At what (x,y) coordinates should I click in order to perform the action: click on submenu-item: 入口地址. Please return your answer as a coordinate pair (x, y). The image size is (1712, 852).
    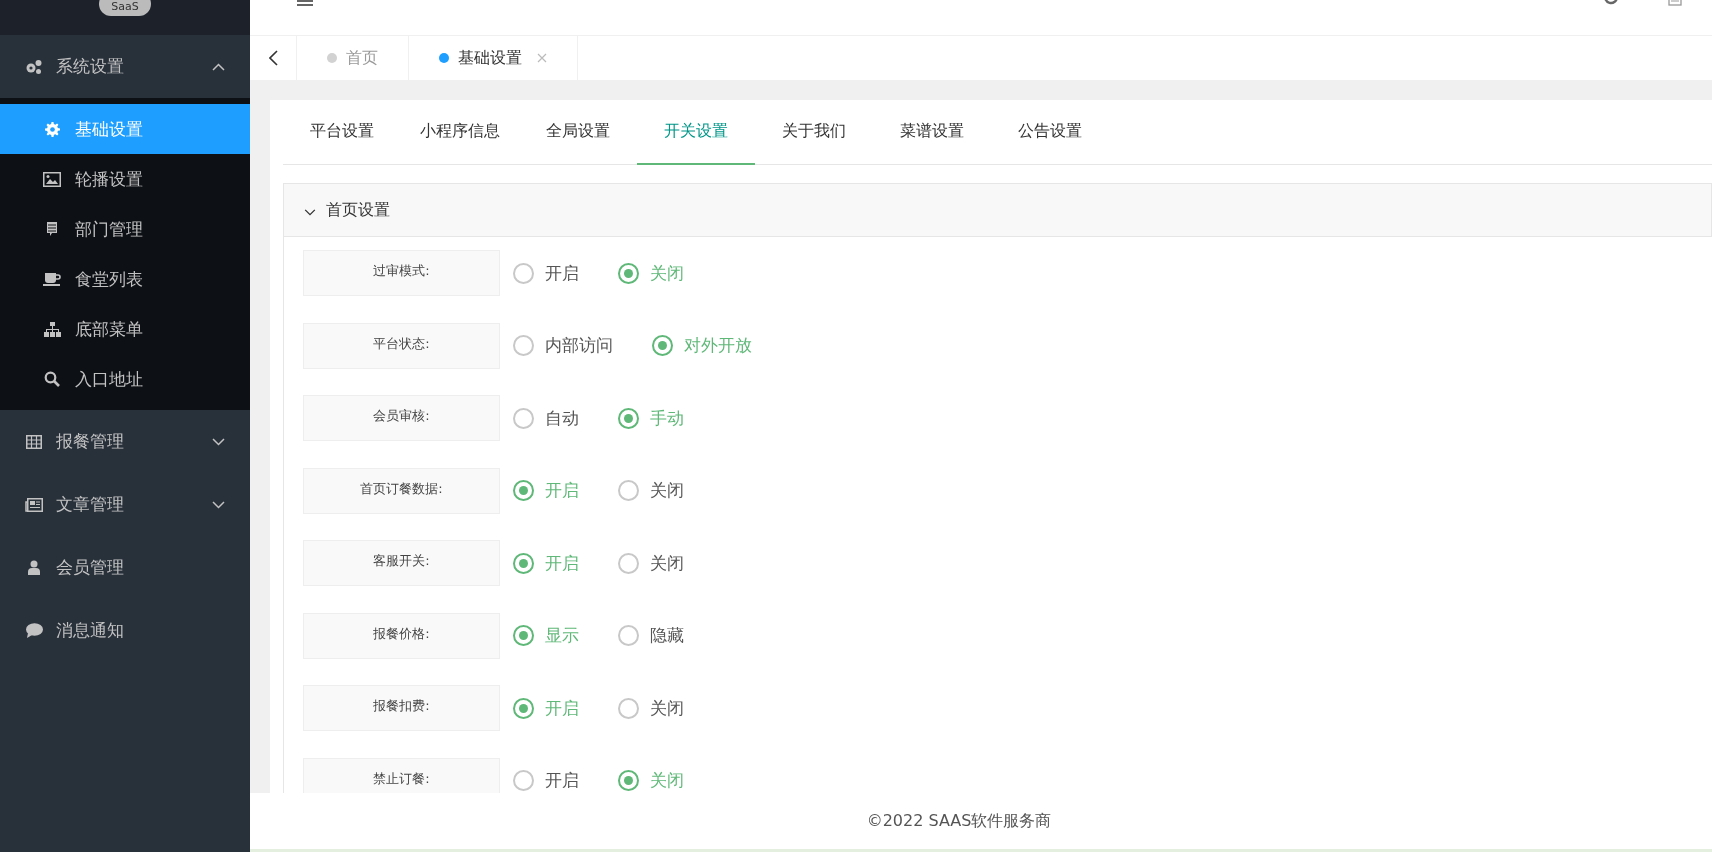
    Looking at the image, I should click on (125, 379).